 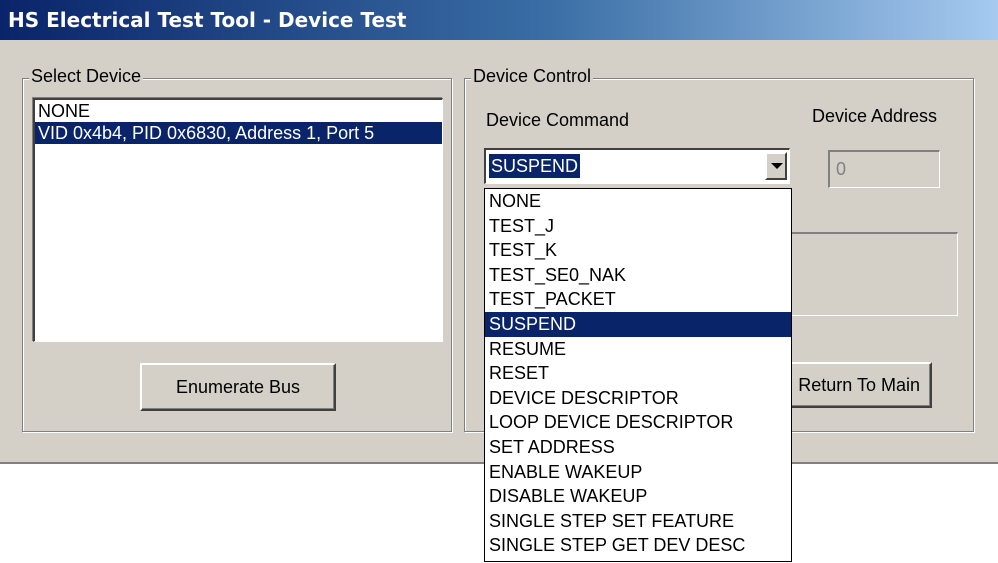 What do you see at coordinates (638, 324) in the screenshot?
I see `command-option: SUSPEND` at bounding box center [638, 324].